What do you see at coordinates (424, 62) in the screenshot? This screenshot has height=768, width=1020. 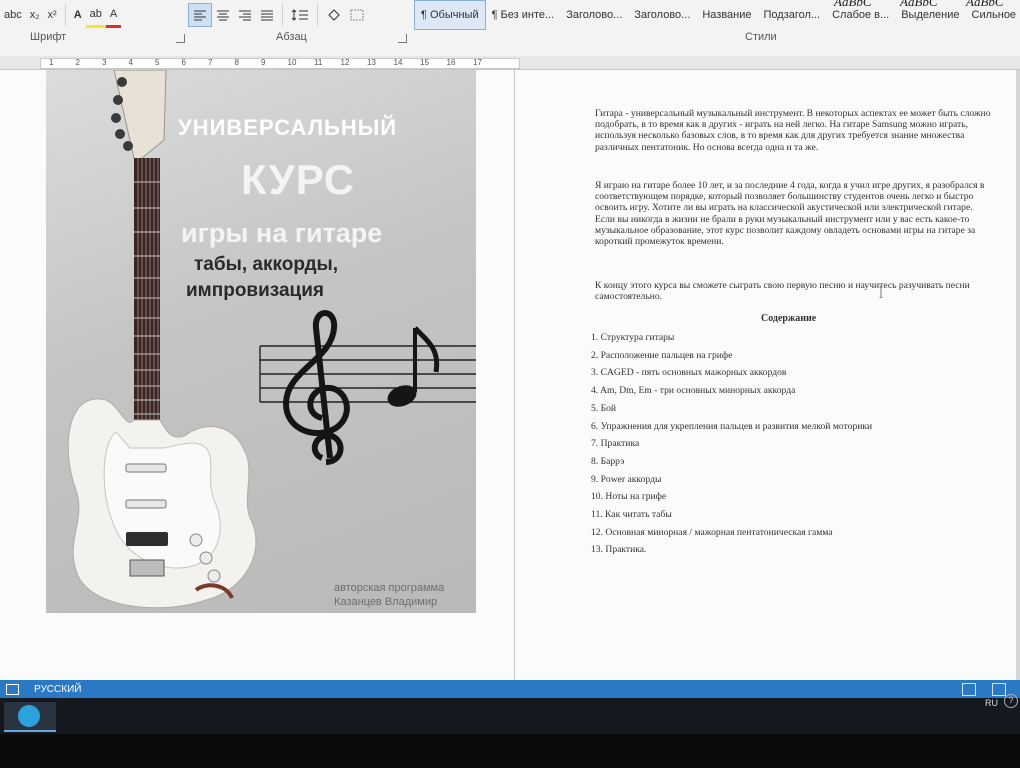 I see `ruler-mark: 15` at bounding box center [424, 62].